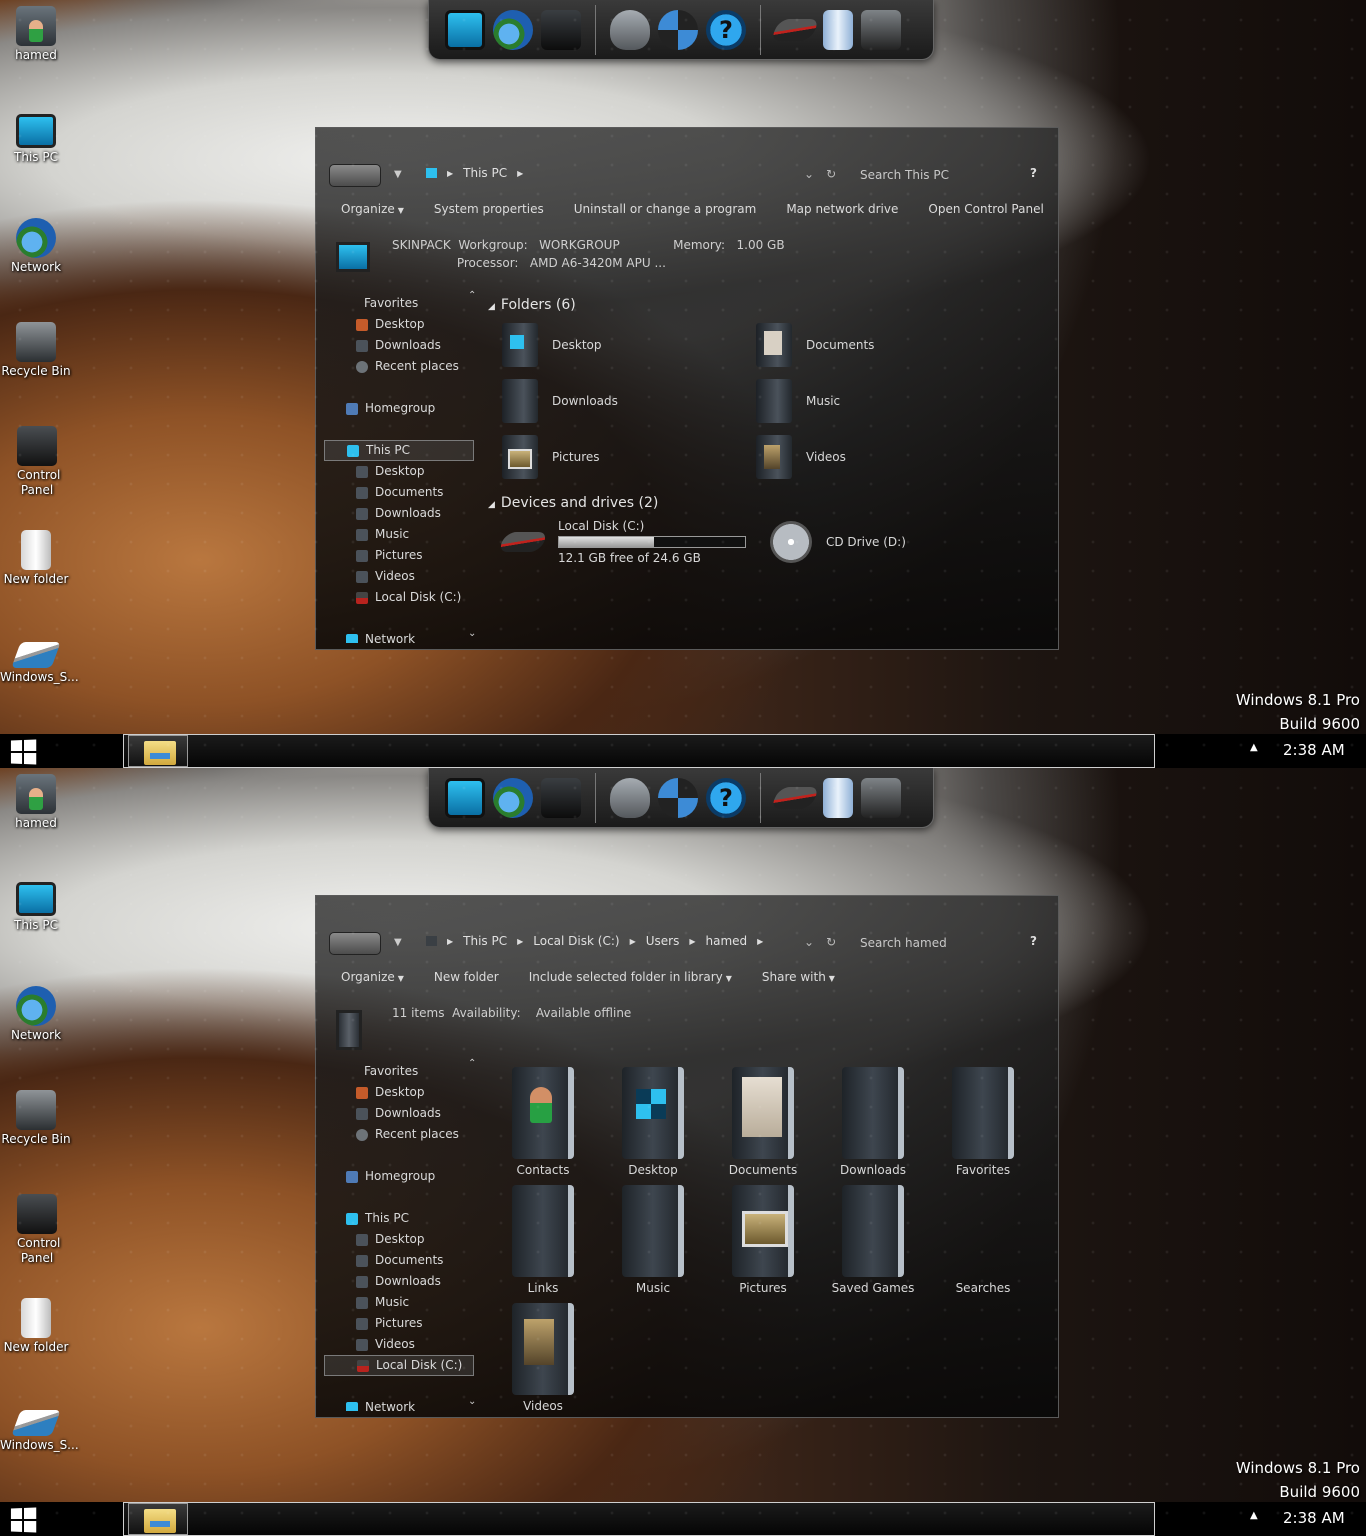 This screenshot has width=1366, height=1536. I want to click on nav-item: Local Disk (C:), so click(399, 597).